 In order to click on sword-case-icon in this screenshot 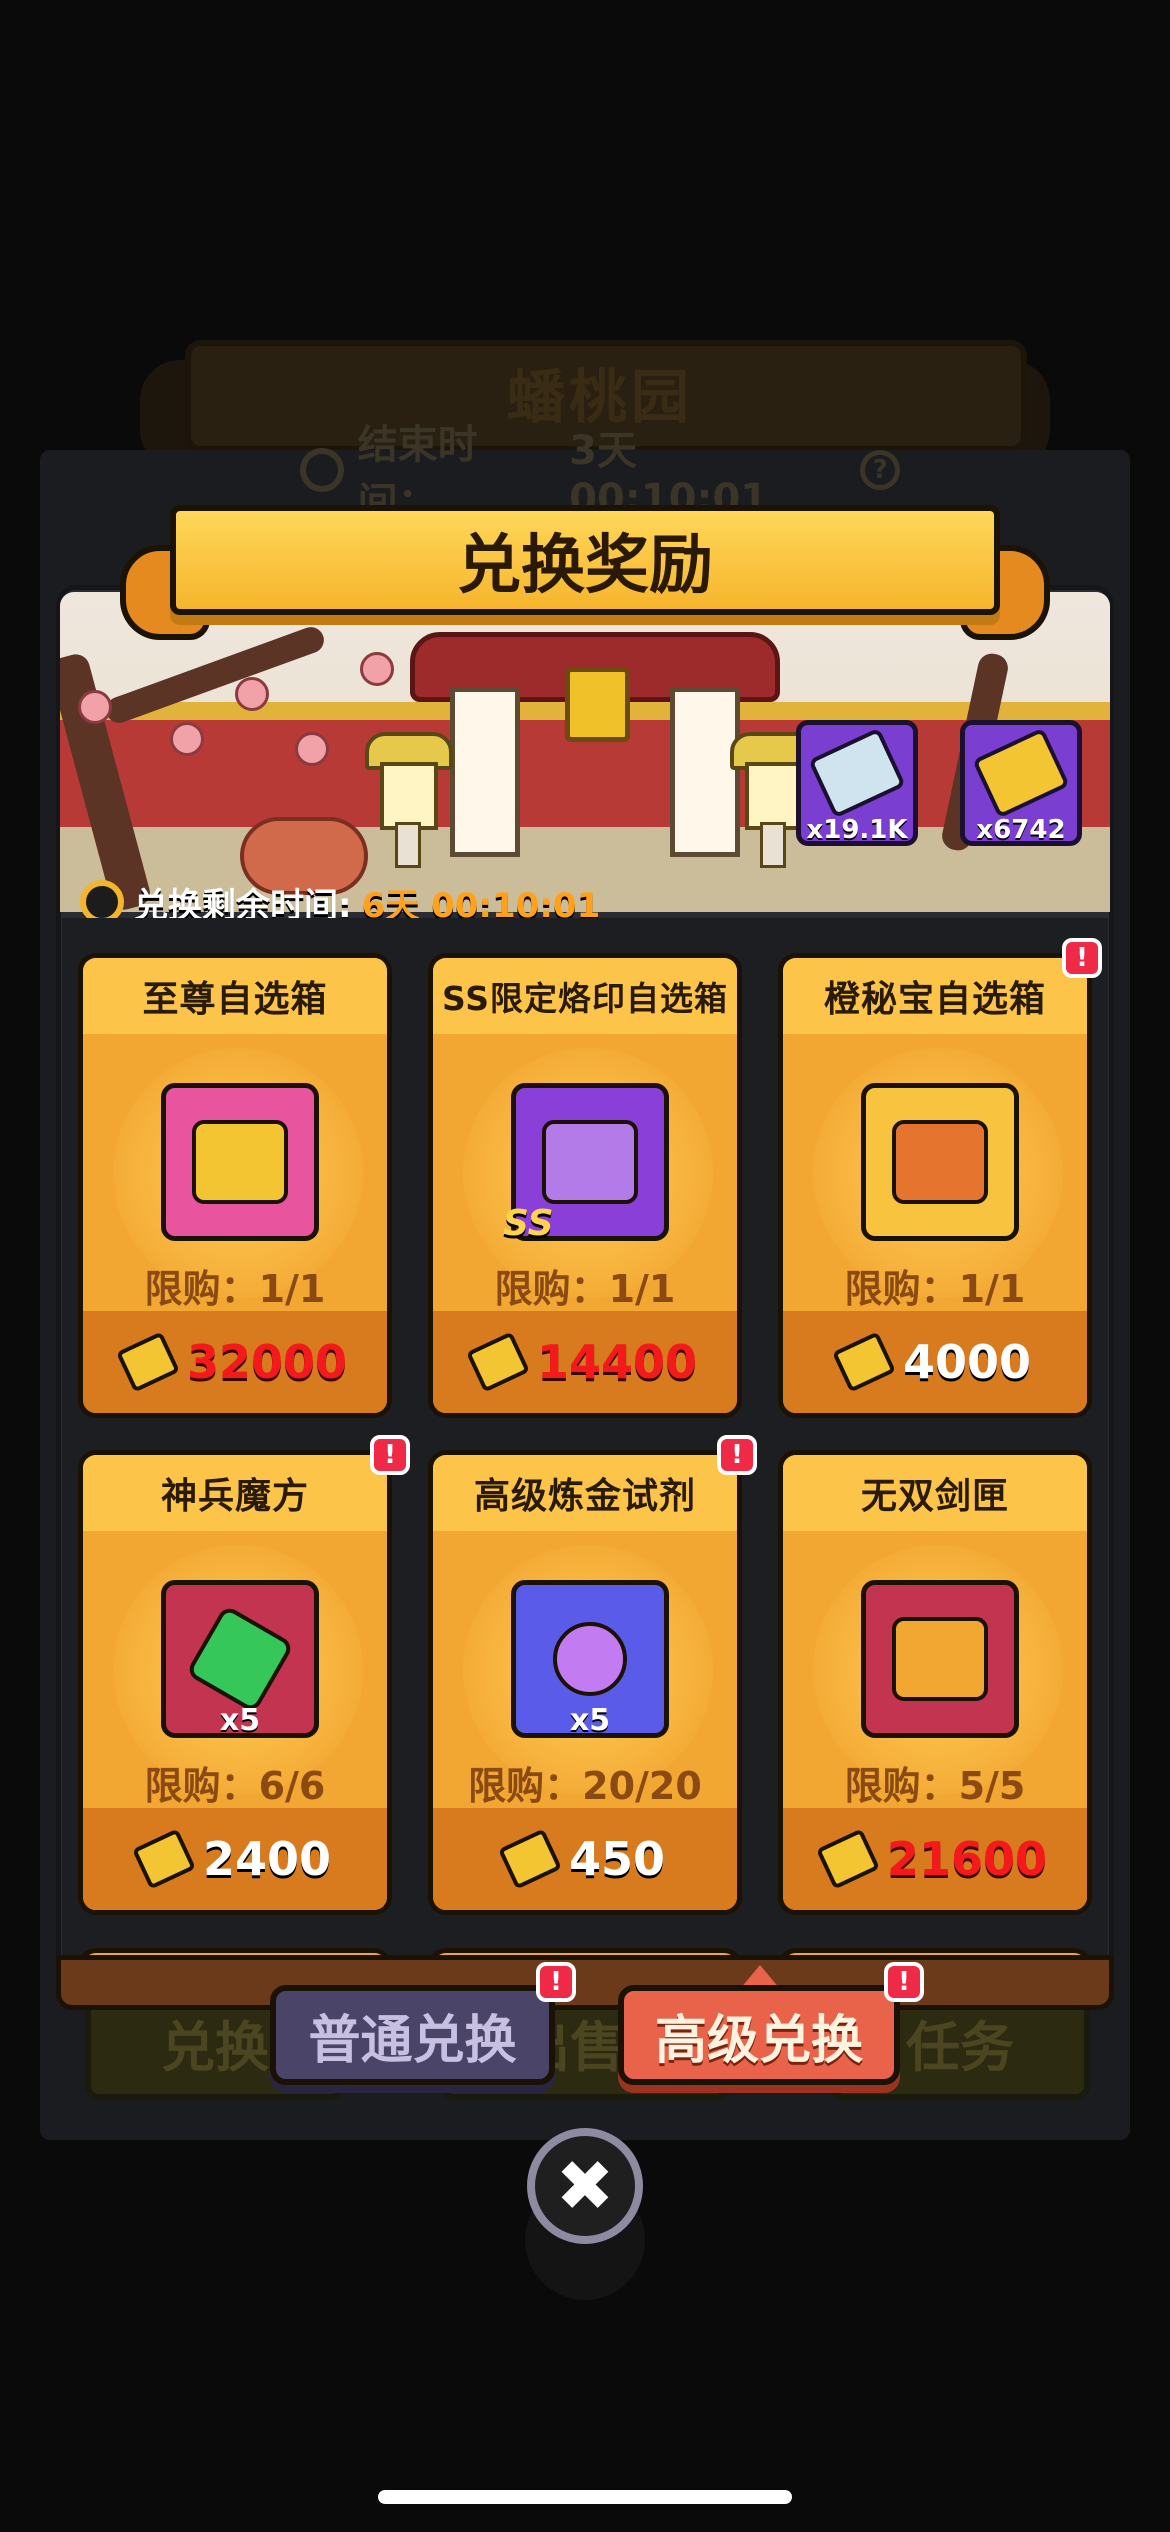, I will do `click(940, 1659)`.